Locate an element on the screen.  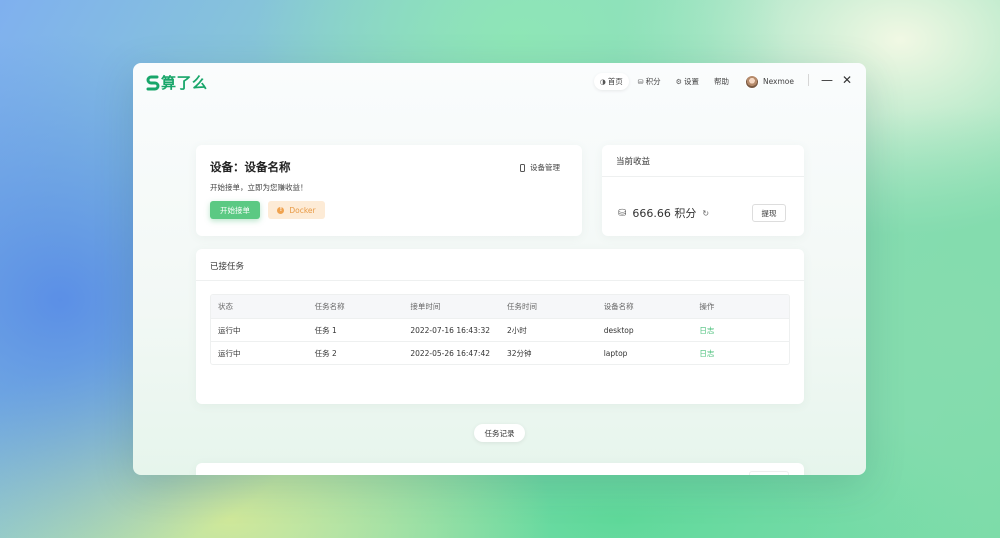
earnings-value: 666.66 积分 is located at coordinates (664, 213).